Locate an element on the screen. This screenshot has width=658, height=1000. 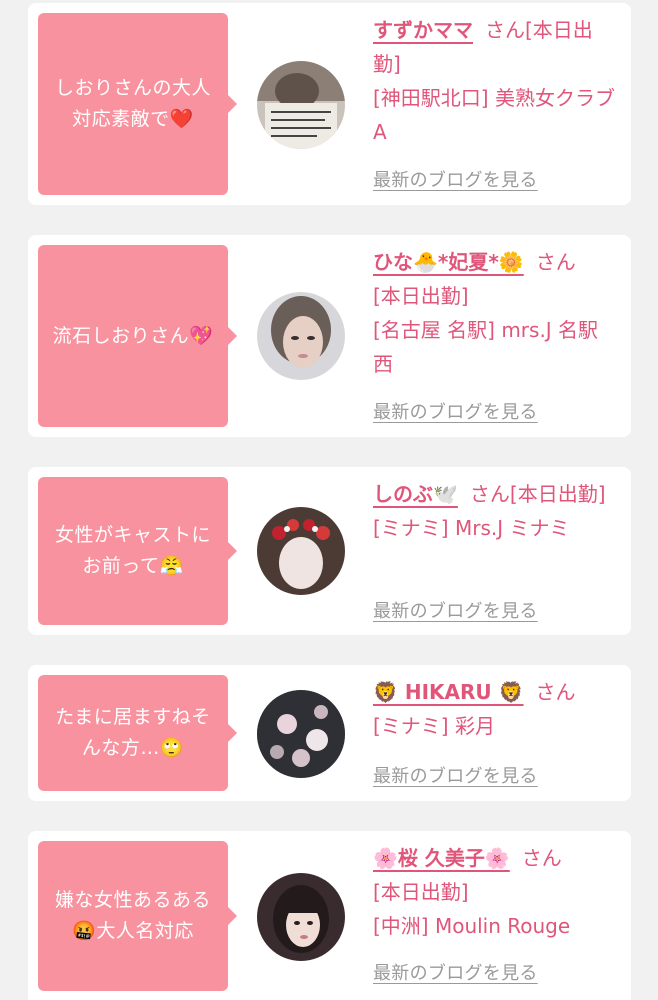
comment-text: たまに居ますねそんな方…🙄 is located at coordinates (133, 732).